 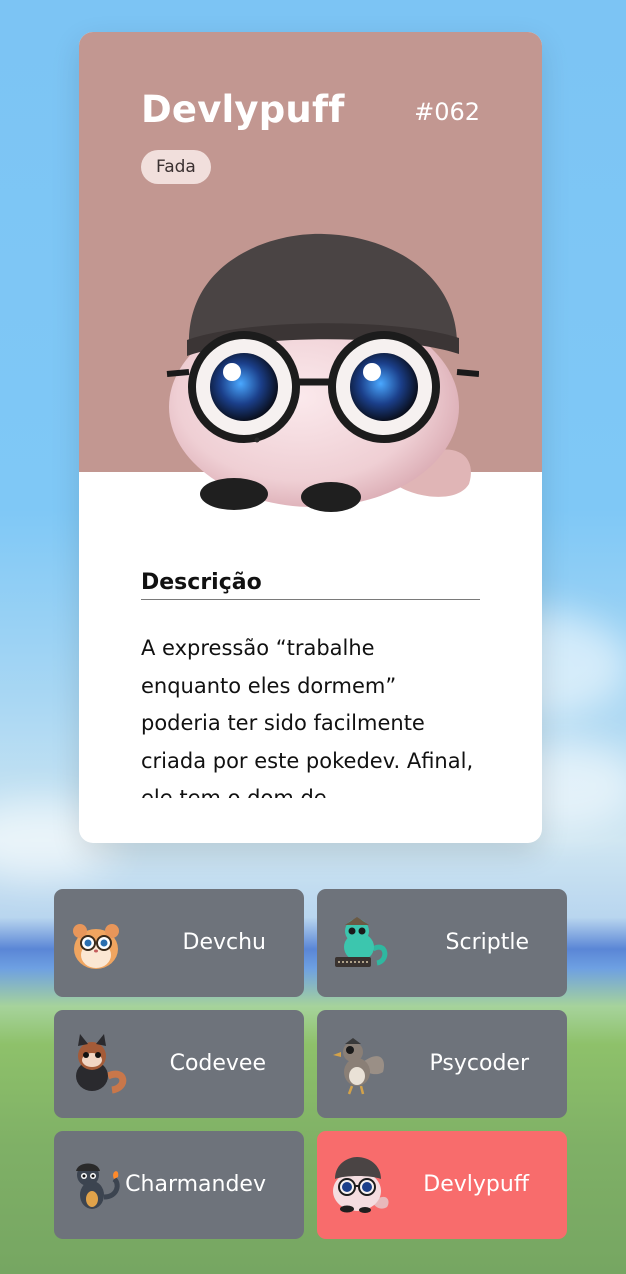 What do you see at coordinates (179, 943) in the screenshot?
I see `select-devchu-button: Devchu` at bounding box center [179, 943].